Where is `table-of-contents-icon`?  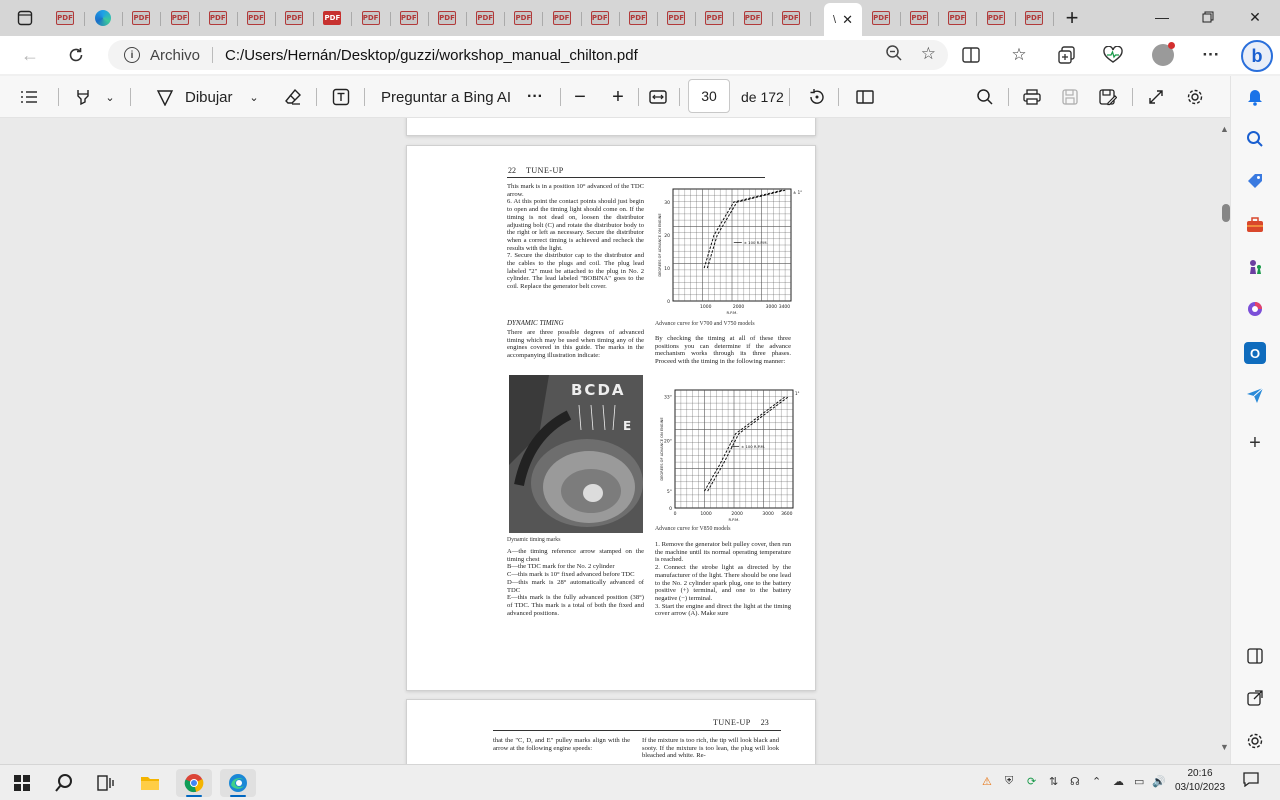
table-of-contents-icon is located at coordinates (29, 97).